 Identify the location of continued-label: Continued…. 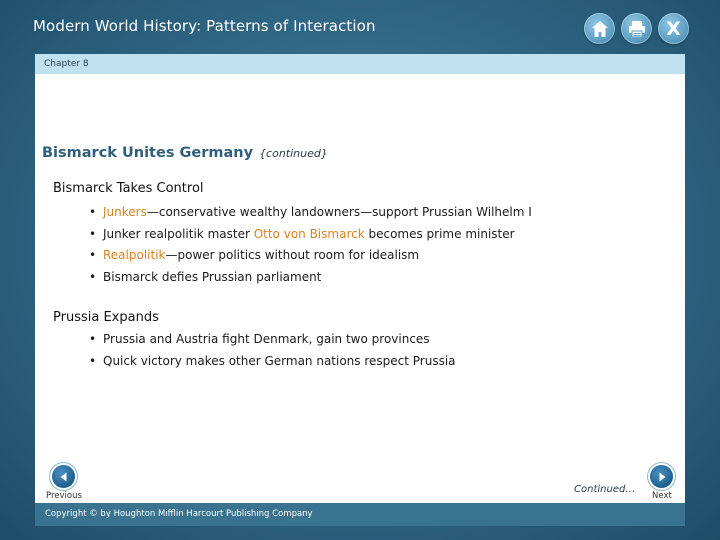
(605, 489).